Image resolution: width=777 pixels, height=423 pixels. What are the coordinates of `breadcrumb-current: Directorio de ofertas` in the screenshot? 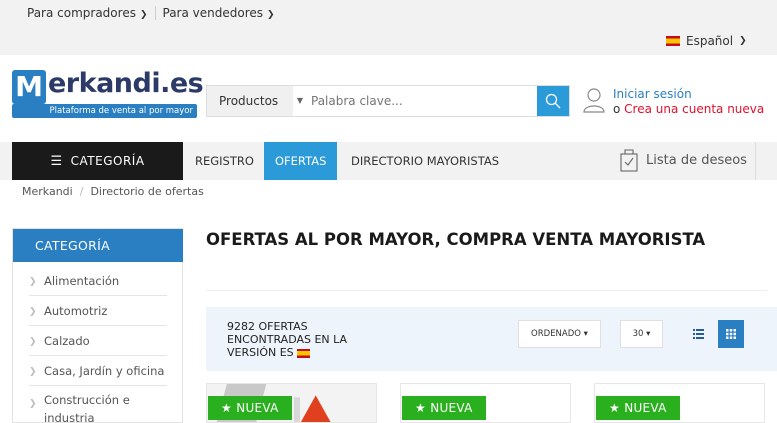 It's located at (147, 191).